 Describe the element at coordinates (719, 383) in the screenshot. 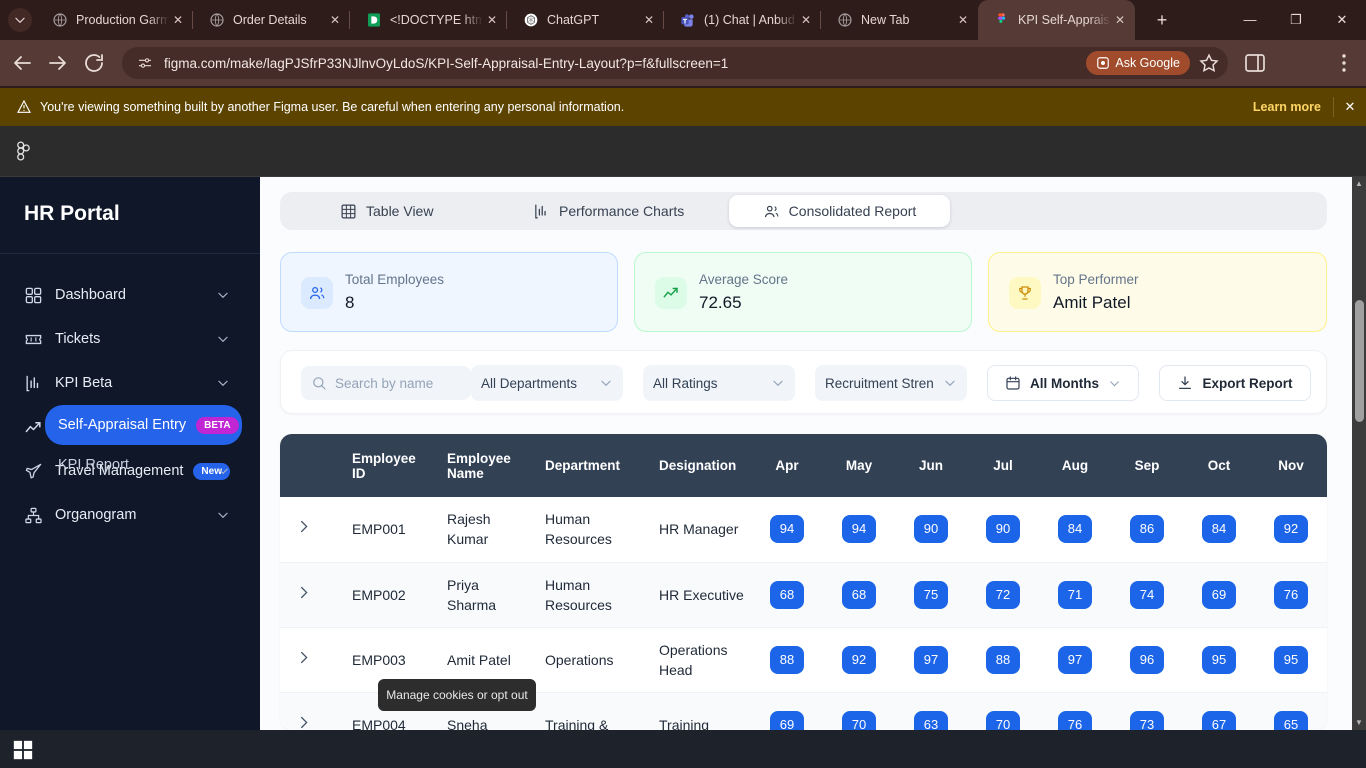

I see `rating-filter: All Ratings` at that location.